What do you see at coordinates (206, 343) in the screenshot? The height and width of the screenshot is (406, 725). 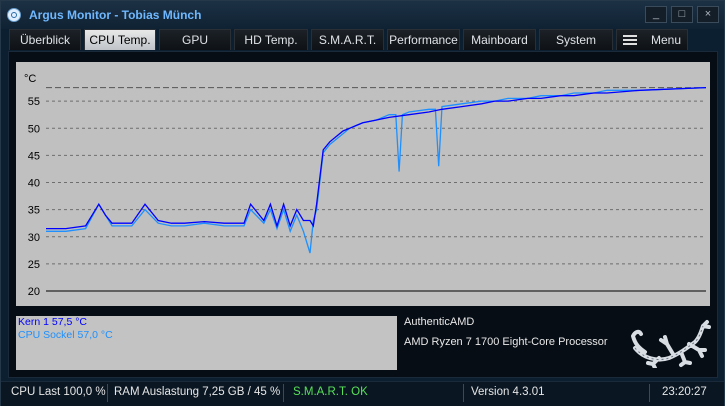 I see `chart-legend: Kern 1 57,5 °C CPU Sockel 57,0 °C` at bounding box center [206, 343].